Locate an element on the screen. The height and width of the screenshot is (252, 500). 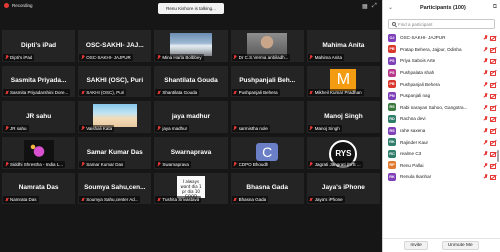
unmute-me-button: Unmute Me is located at coordinates (460, 245).